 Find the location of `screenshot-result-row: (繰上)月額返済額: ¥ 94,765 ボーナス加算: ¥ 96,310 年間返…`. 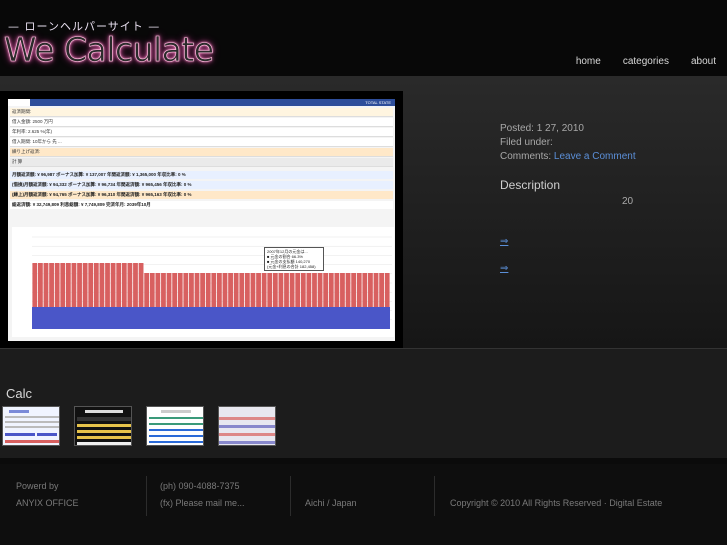

screenshot-result-row: (繰上)月額返済額: ¥ 94,765 ボーナス加算: ¥ 96,310 年間返… is located at coordinates (201, 195).